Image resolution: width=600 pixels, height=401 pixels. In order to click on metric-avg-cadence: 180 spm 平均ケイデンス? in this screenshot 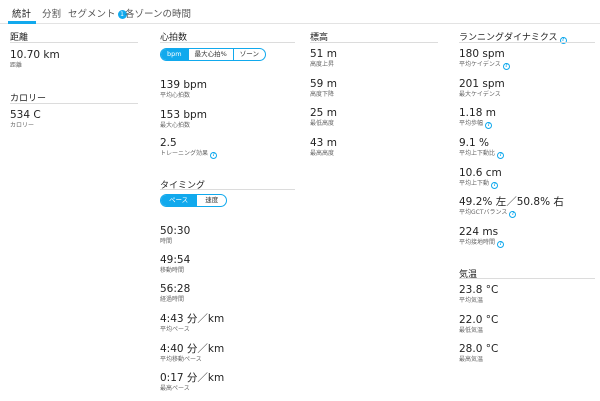, I will do `click(484, 59)`.